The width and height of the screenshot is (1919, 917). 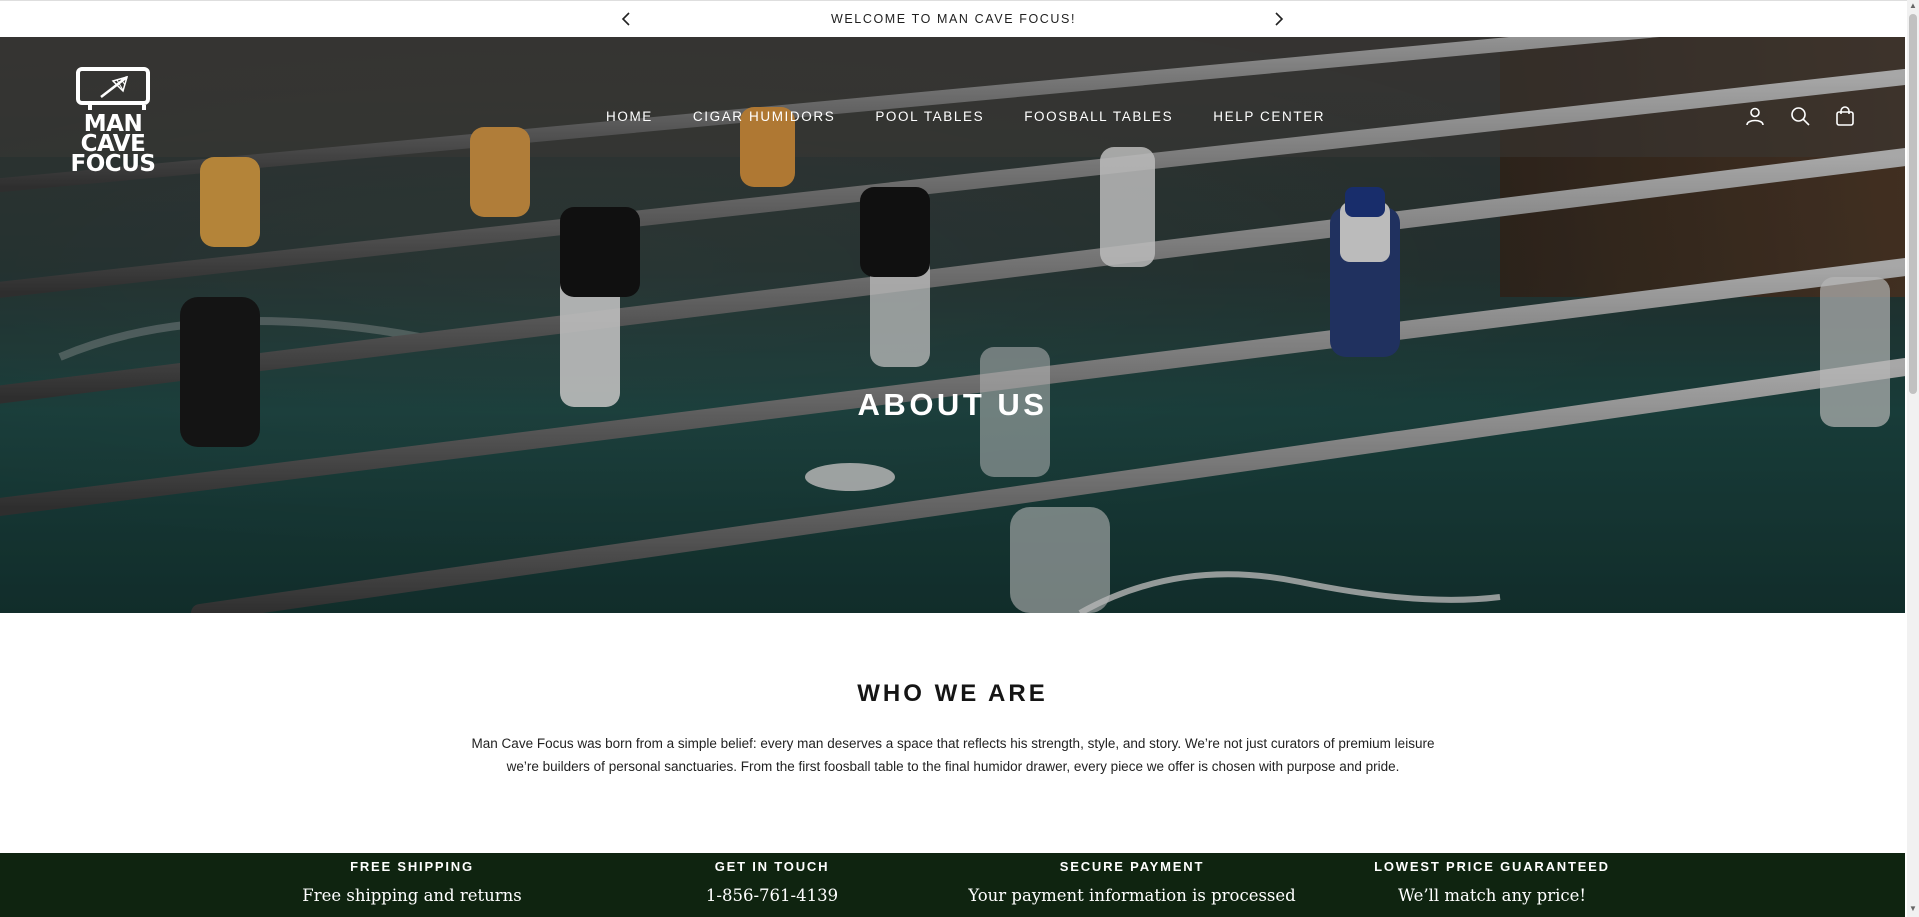 I want to click on header-icons, so click(x=1800, y=116).